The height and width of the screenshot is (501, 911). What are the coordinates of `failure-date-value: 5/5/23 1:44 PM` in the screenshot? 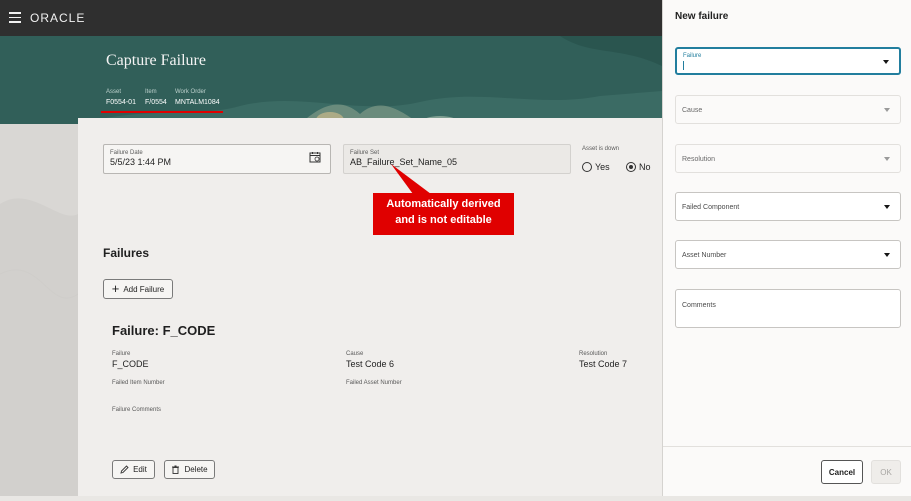 It's located at (141, 162).